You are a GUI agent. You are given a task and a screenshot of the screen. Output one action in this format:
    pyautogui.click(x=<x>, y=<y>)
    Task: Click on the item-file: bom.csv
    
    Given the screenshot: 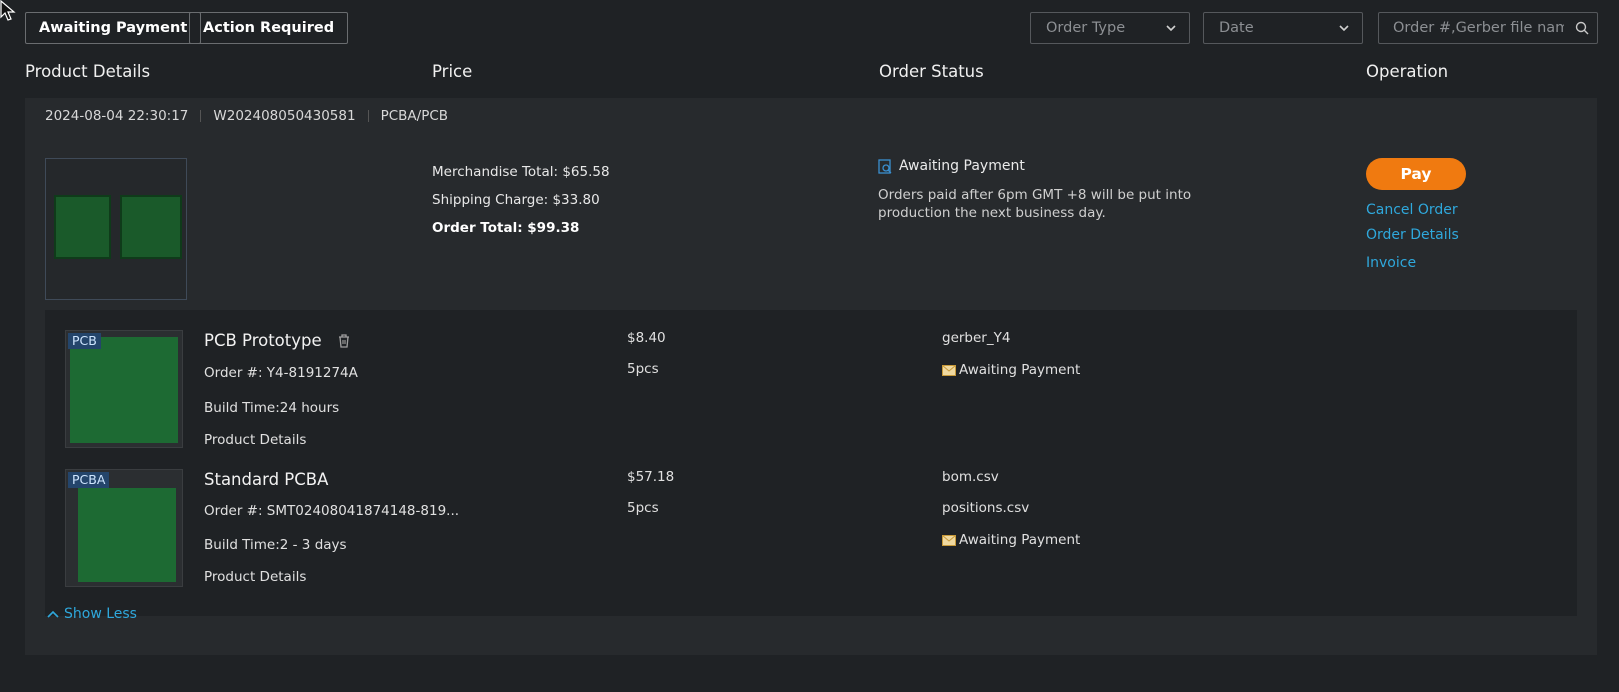 What is the action you would take?
    pyautogui.click(x=970, y=477)
    